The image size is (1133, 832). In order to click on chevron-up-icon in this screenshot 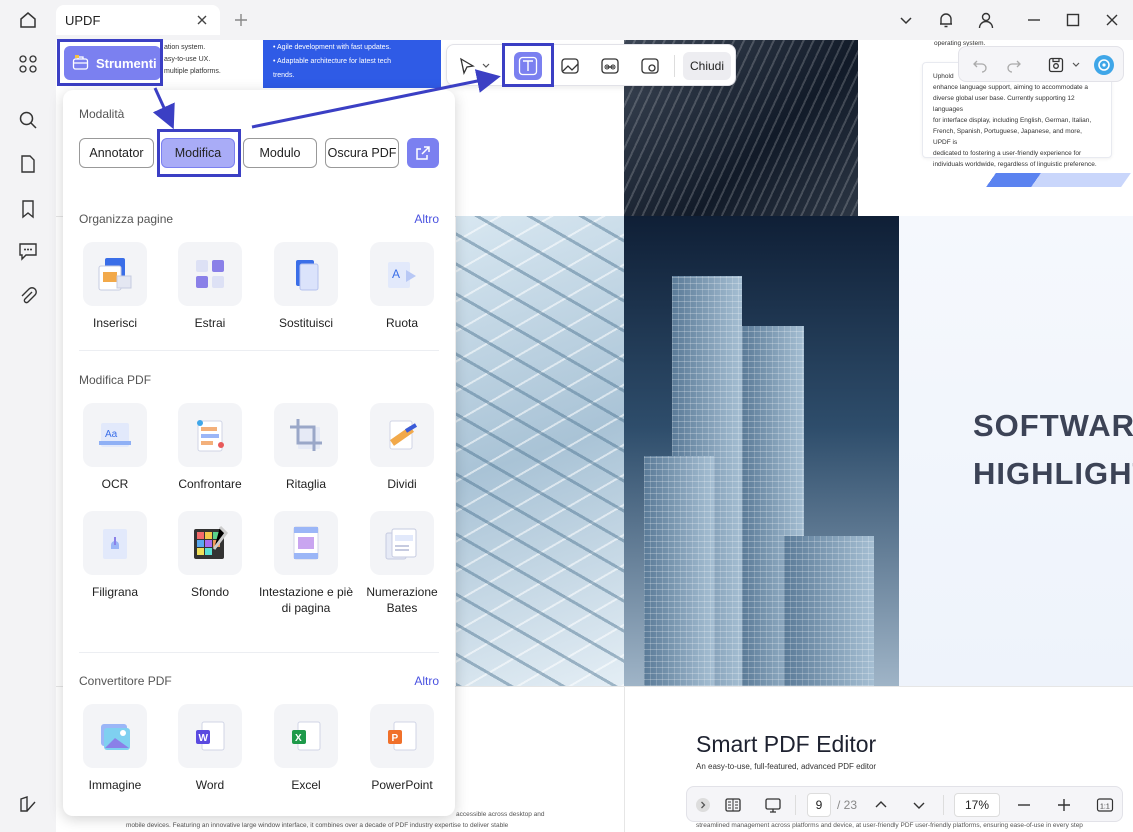, I will do `click(881, 805)`.